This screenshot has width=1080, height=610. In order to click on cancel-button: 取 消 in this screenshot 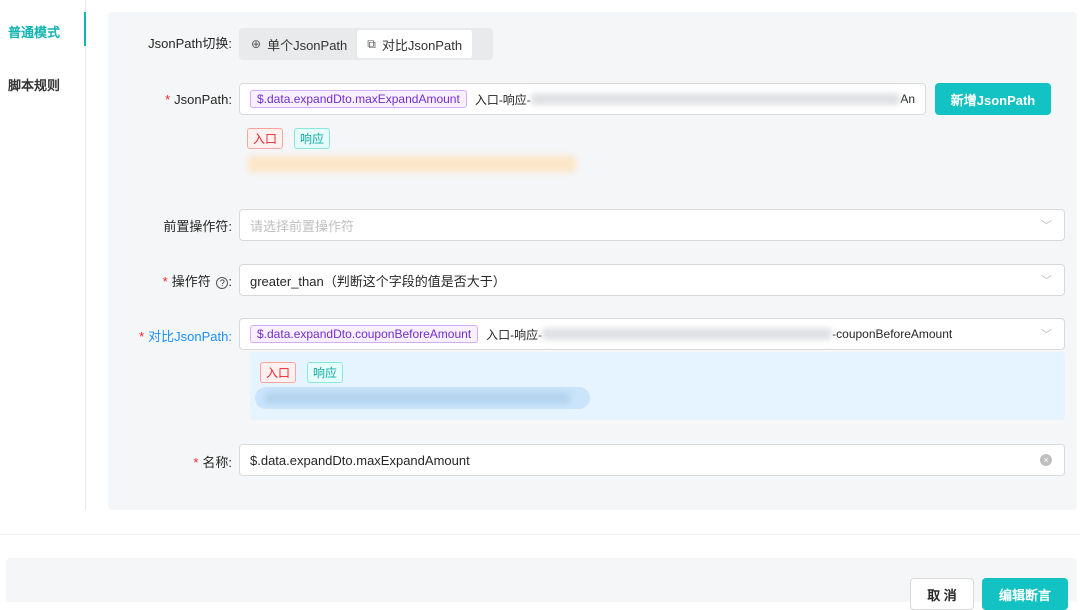, I will do `click(942, 594)`.